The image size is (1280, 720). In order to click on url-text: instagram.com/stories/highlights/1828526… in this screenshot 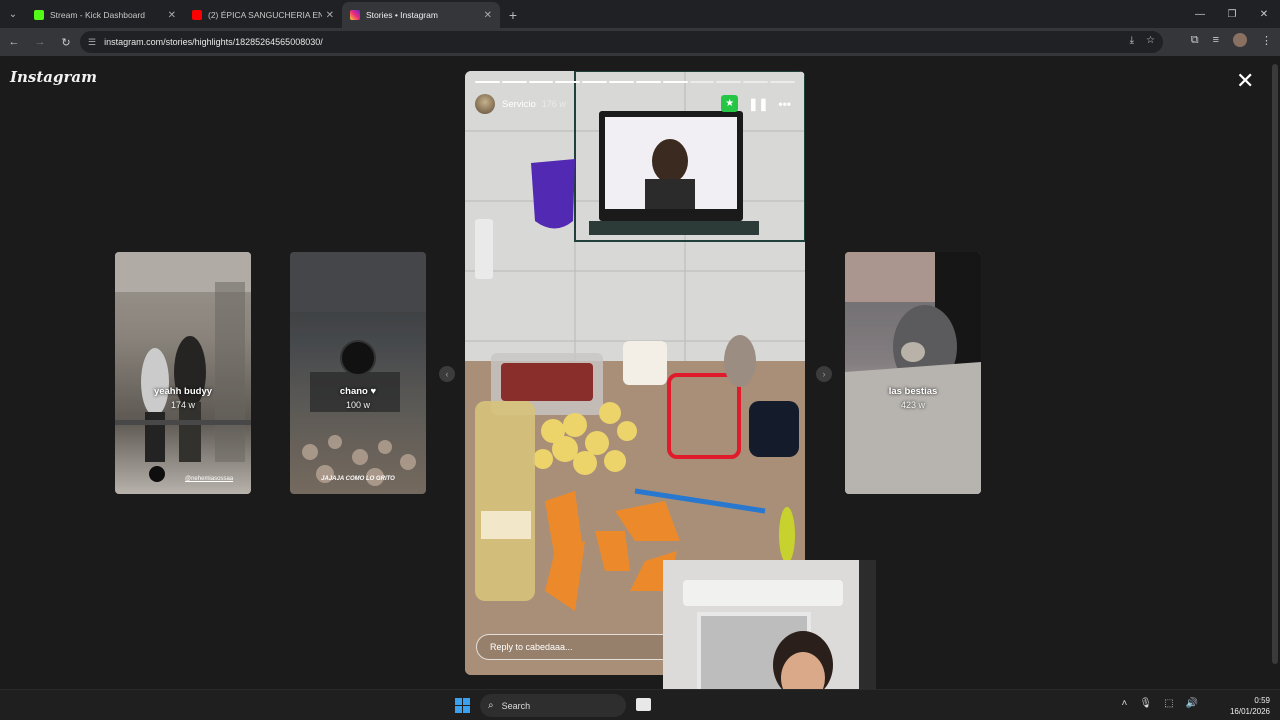, I will do `click(213, 42)`.